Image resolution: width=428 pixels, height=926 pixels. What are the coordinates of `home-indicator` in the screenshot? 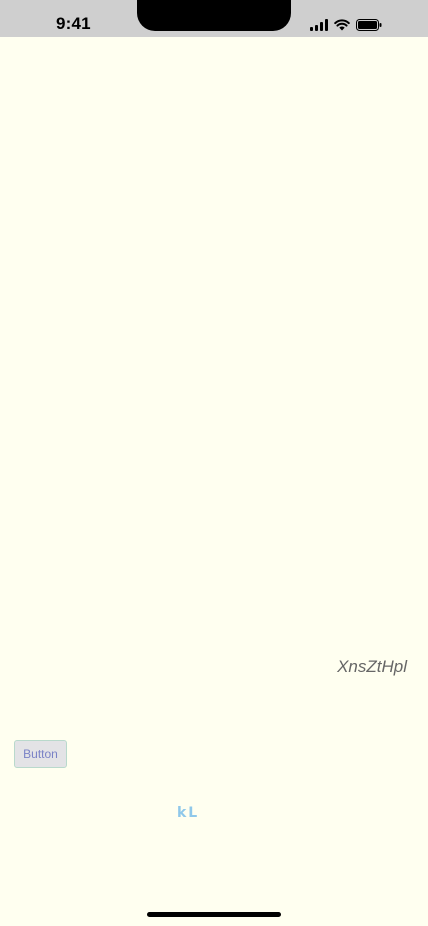 It's located at (214, 914).